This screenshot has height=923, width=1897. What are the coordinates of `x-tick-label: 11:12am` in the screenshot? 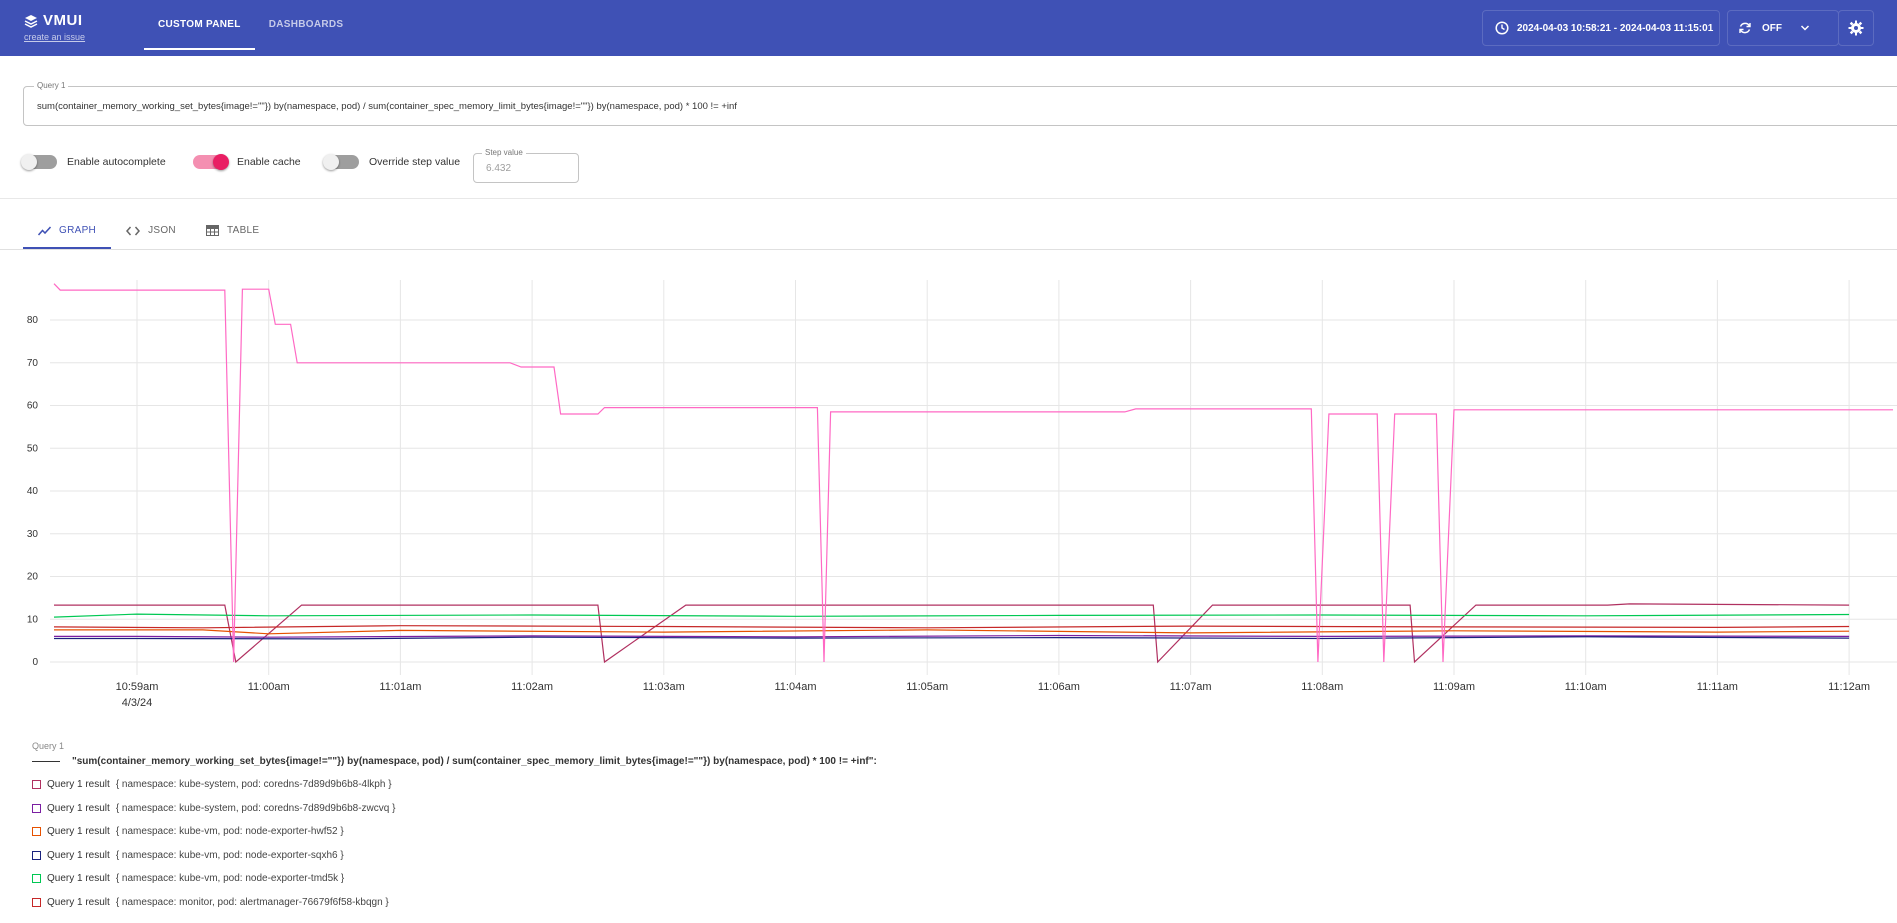 It's located at (1849, 687).